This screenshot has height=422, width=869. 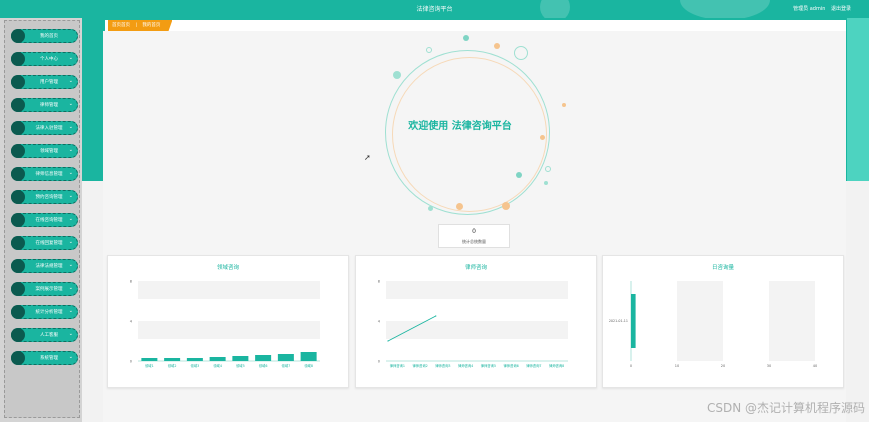 What do you see at coordinates (44, 105) in the screenshot?
I see `sidebar-item: 律师管理 ⌄` at bounding box center [44, 105].